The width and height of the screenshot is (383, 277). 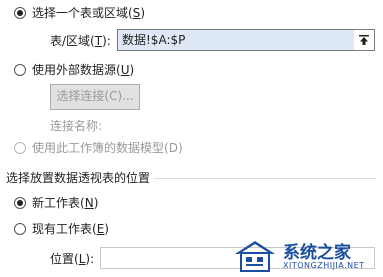 I want to click on radio-select-table, so click(x=20, y=13).